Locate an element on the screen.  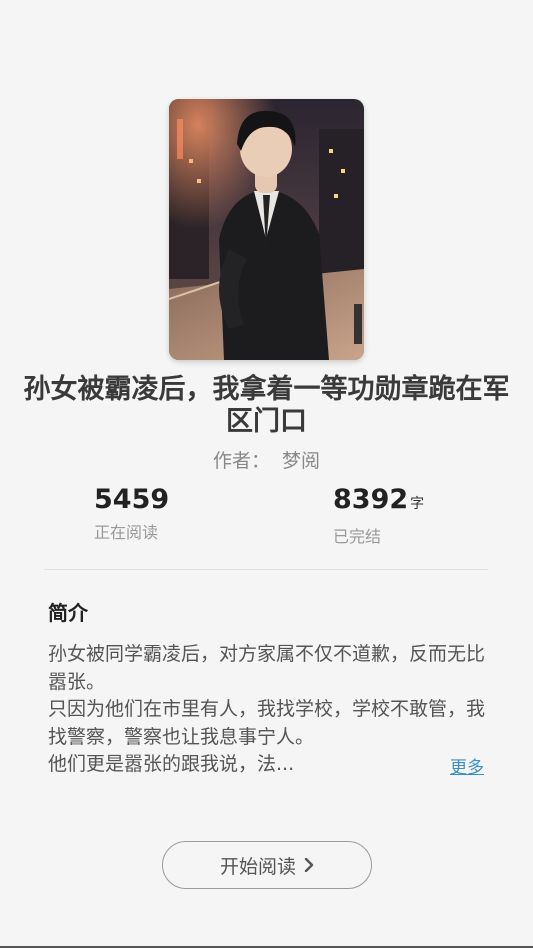
word-count-unit: 字 is located at coordinates (417, 504).